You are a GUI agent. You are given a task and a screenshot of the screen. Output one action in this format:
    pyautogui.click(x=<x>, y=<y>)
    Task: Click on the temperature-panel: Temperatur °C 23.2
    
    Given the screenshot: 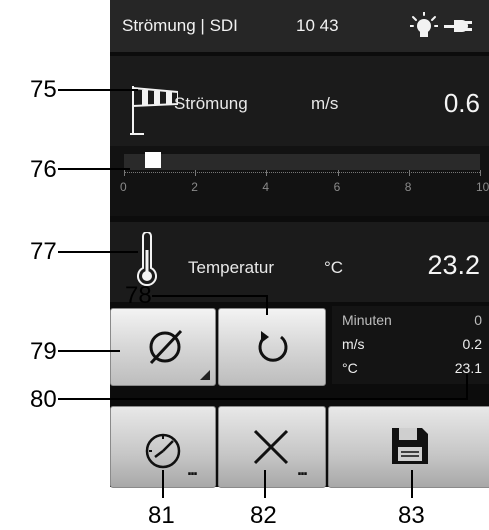 What is the action you would take?
    pyautogui.click(x=299, y=262)
    